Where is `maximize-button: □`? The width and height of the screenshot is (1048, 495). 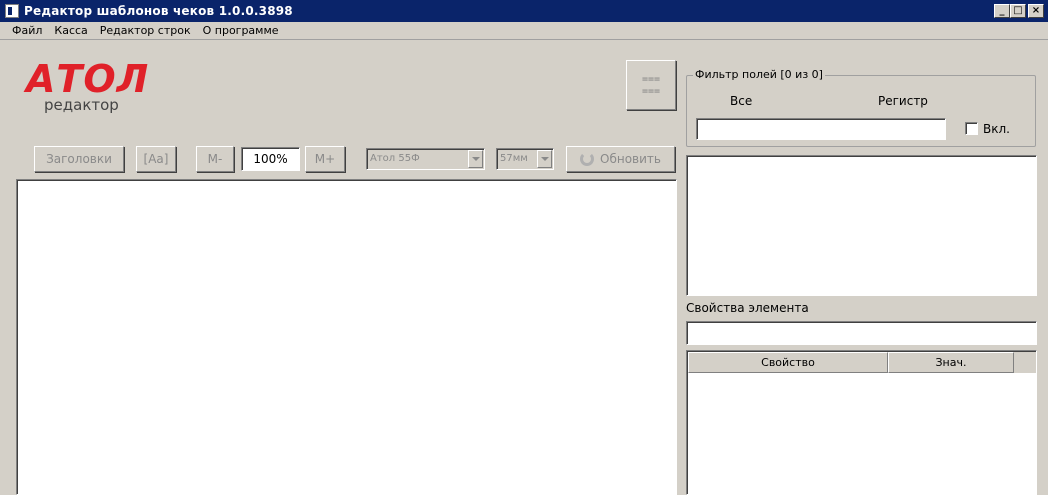
maximize-button: □ is located at coordinates (1018, 11).